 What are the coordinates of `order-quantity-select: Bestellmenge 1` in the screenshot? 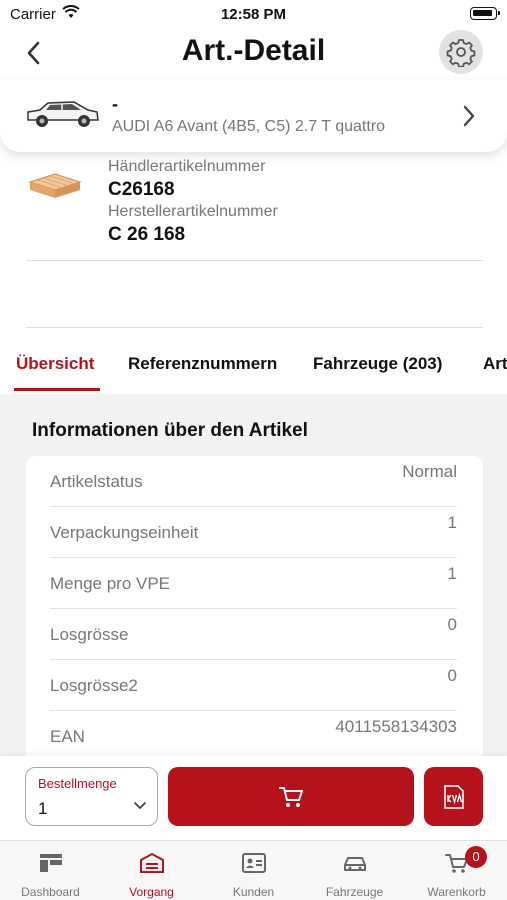 It's located at (91, 796).